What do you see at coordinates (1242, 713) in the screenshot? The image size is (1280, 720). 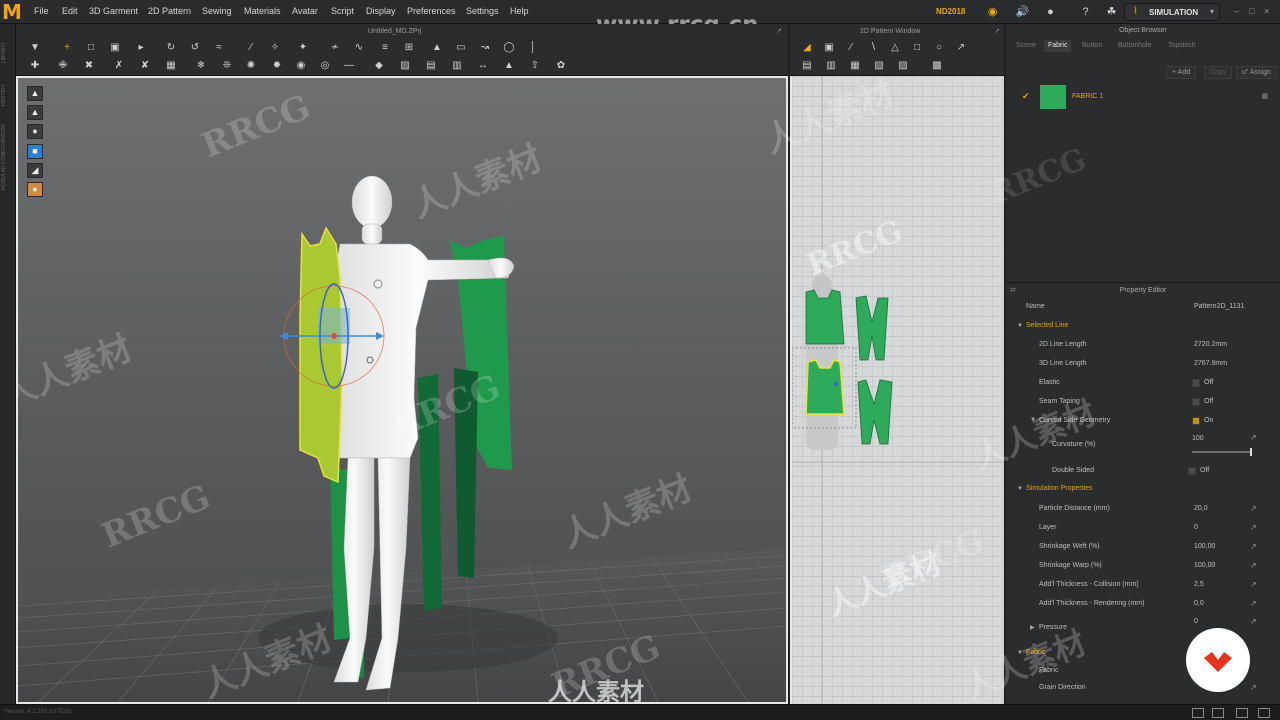 I see `layout-2d-icon` at bounding box center [1242, 713].